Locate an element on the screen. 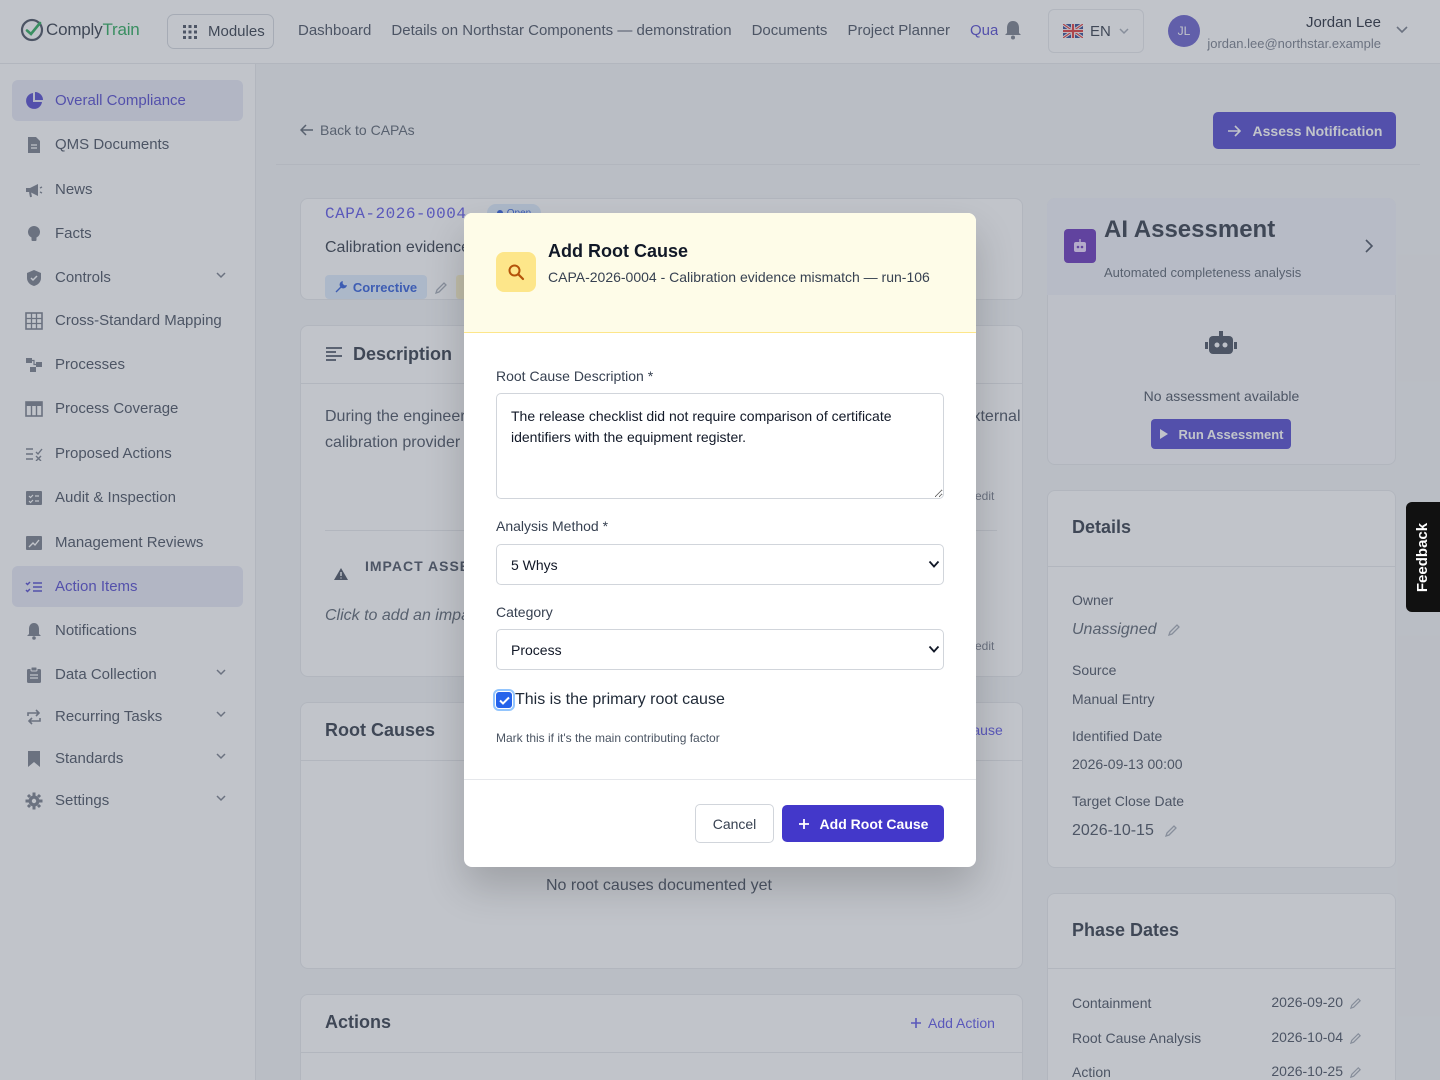 The width and height of the screenshot is (1440, 1080). analysis-method-label: Analysis Method * is located at coordinates (552, 526).